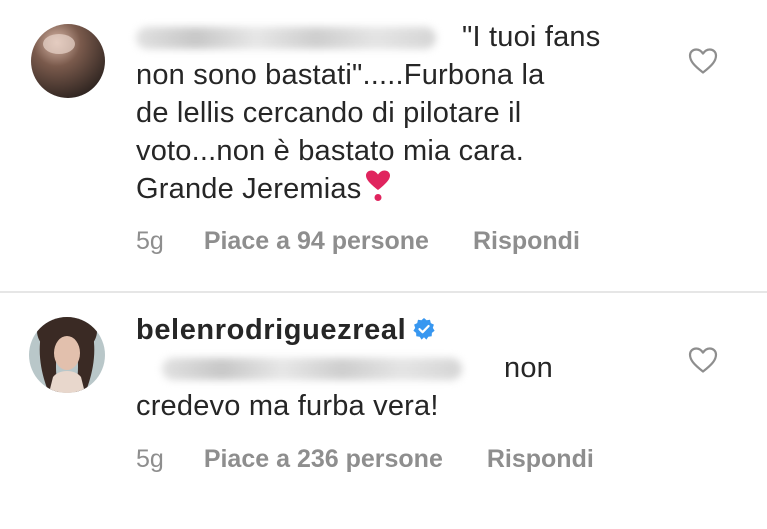 Image resolution: width=767 pixels, height=529 pixels. Describe the element at coordinates (286, 38) in the screenshot. I see `blurred-username` at that location.